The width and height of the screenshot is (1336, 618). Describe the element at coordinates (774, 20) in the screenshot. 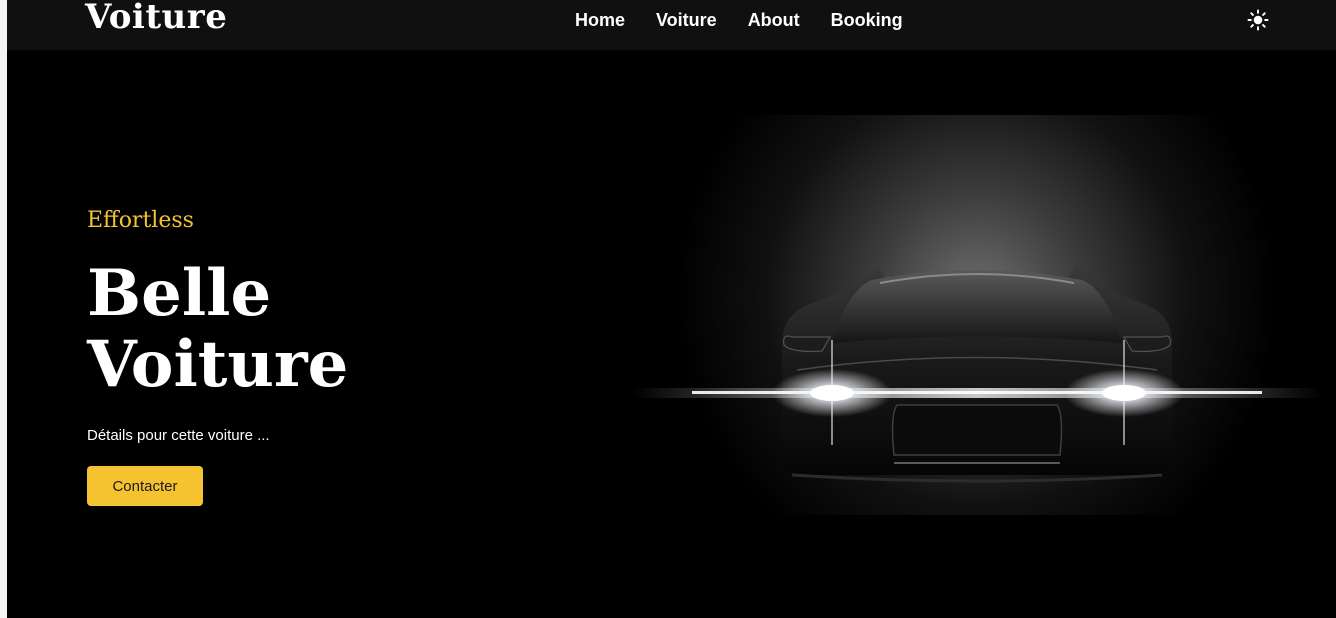

I see `nav-link-about: About` at that location.